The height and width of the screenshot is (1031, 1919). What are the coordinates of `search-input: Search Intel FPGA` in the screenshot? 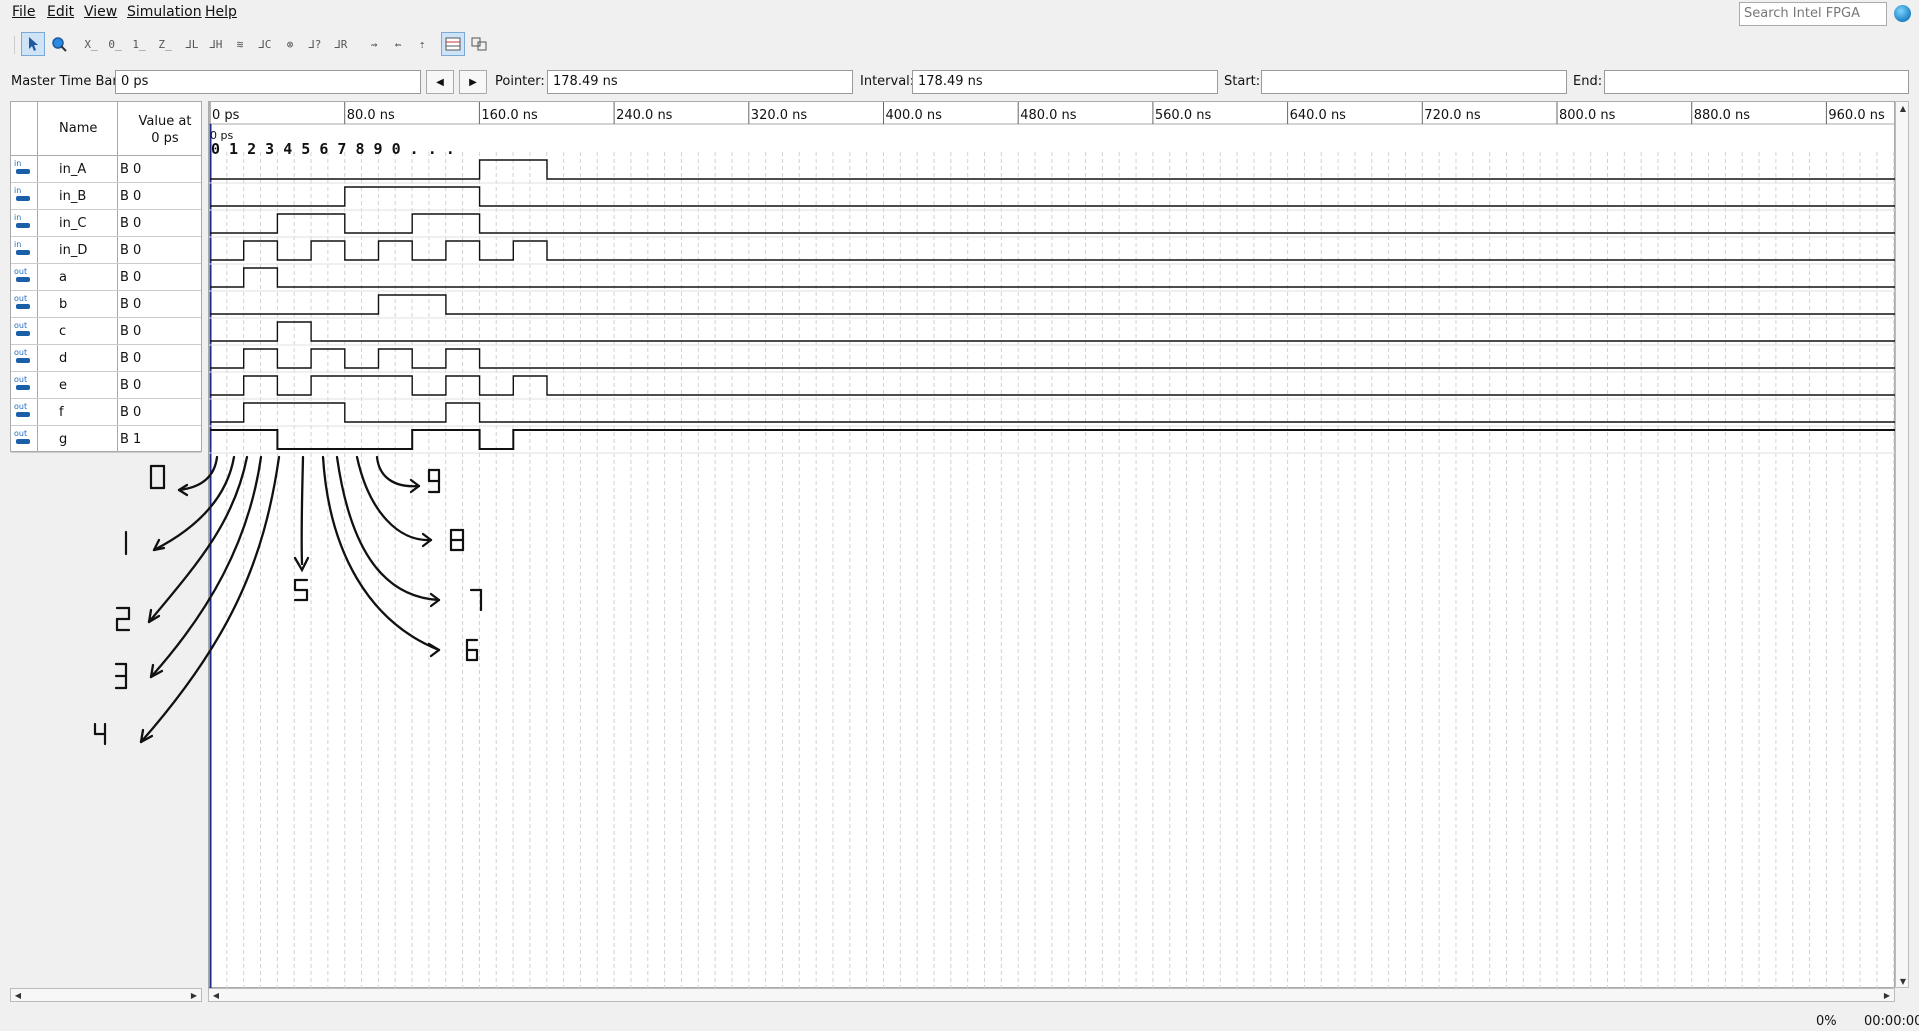 It's located at (1813, 14).